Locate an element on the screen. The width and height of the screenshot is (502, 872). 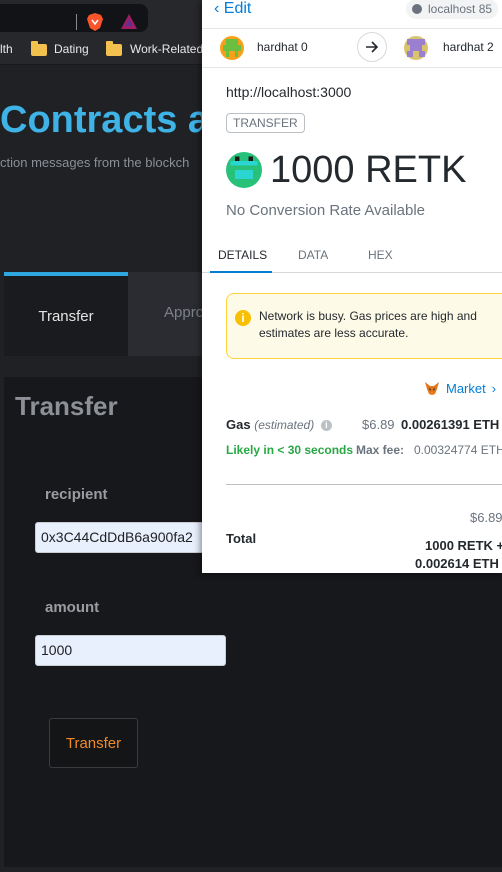
address-bar is located at coordinates (74, 18).